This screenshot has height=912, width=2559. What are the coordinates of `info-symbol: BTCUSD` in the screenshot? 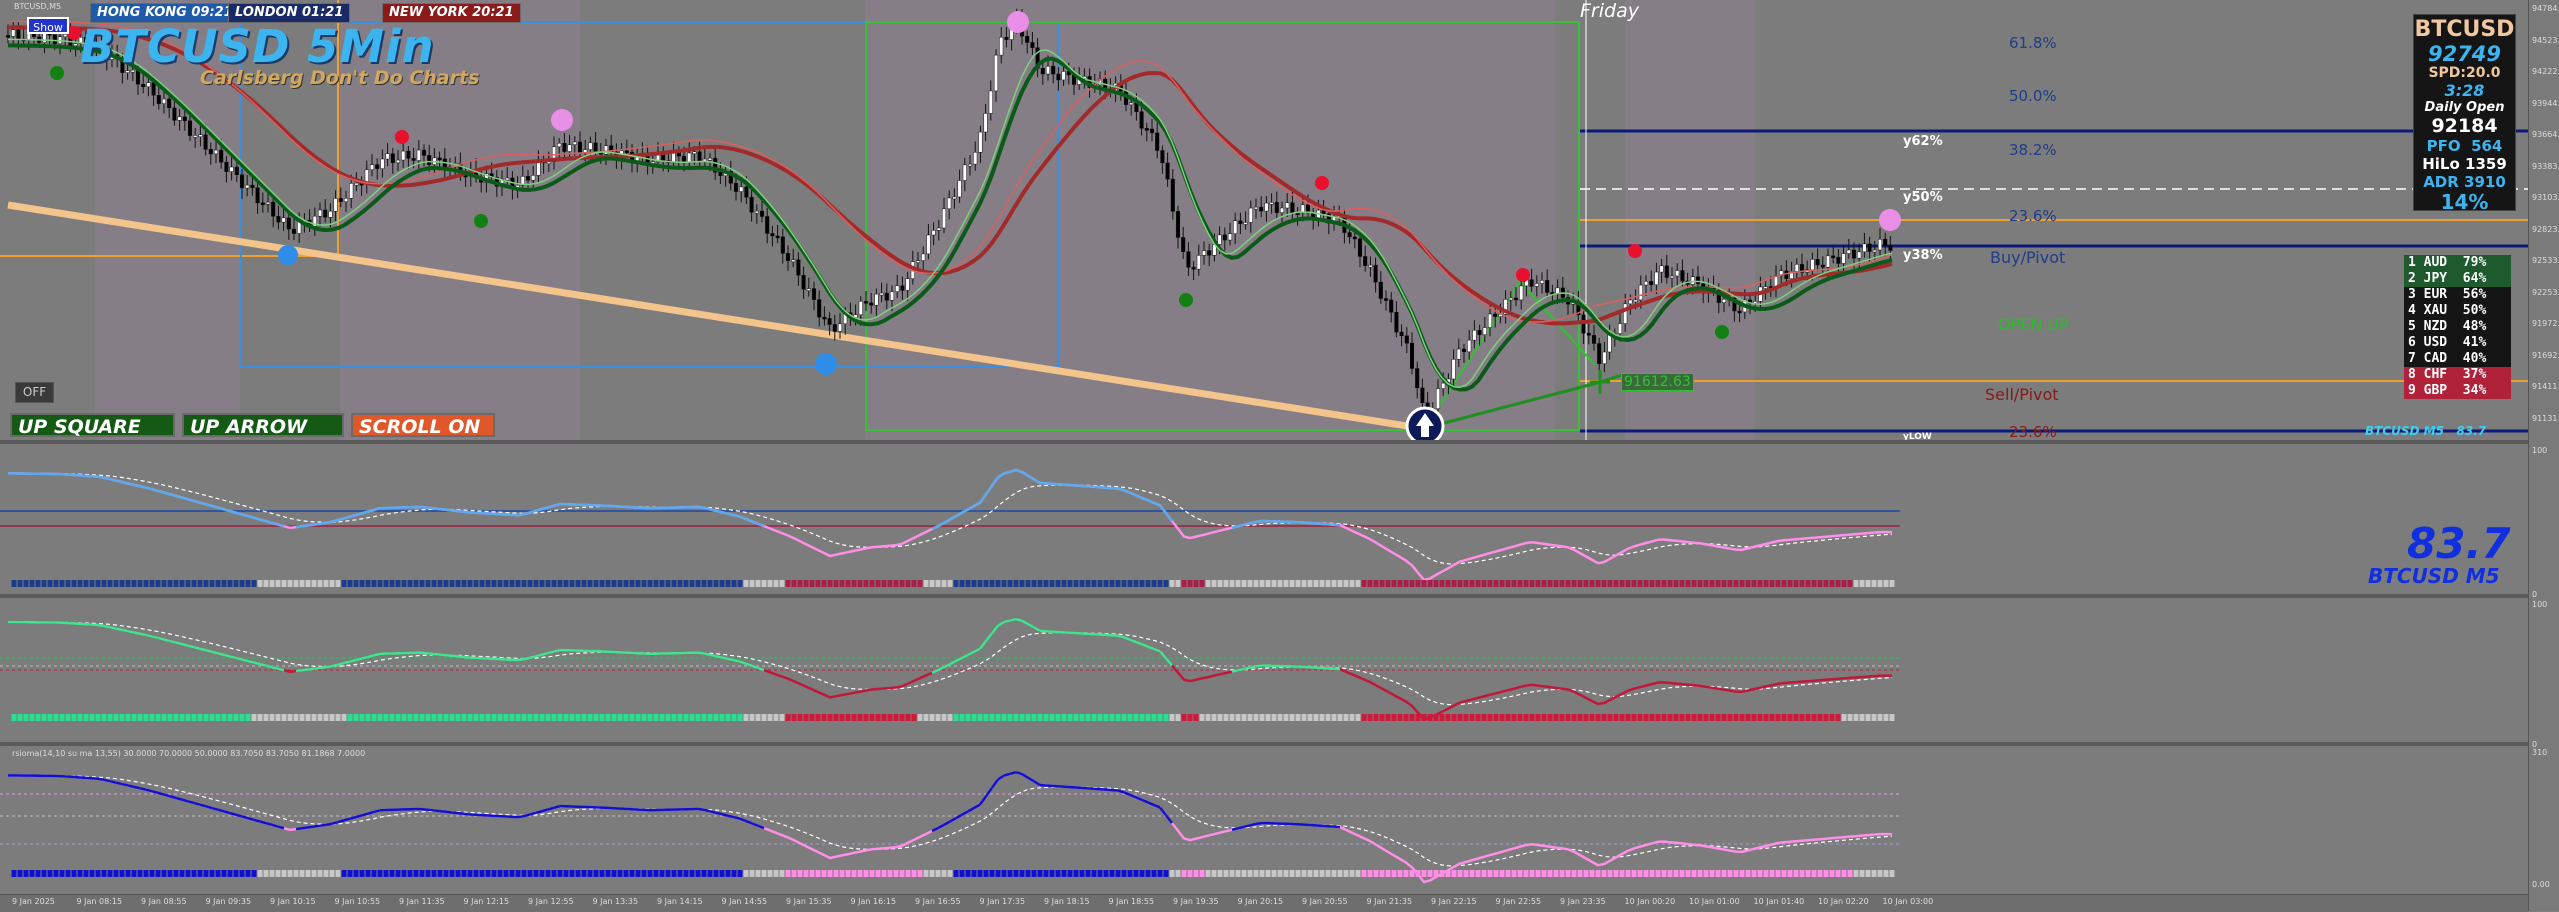 It's located at (2464, 30).